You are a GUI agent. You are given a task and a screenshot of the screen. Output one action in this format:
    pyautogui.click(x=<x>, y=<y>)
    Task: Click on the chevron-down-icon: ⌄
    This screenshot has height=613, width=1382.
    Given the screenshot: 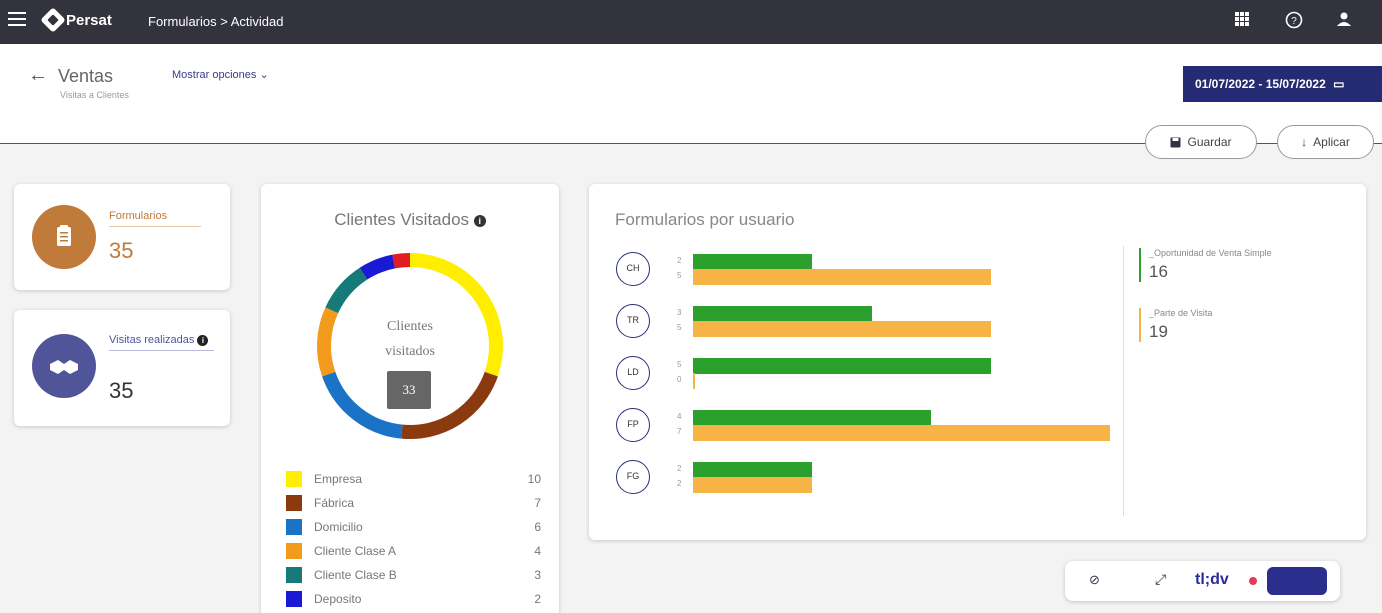 What is the action you would take?
    pyautogui.click(x=264, y=75)
    